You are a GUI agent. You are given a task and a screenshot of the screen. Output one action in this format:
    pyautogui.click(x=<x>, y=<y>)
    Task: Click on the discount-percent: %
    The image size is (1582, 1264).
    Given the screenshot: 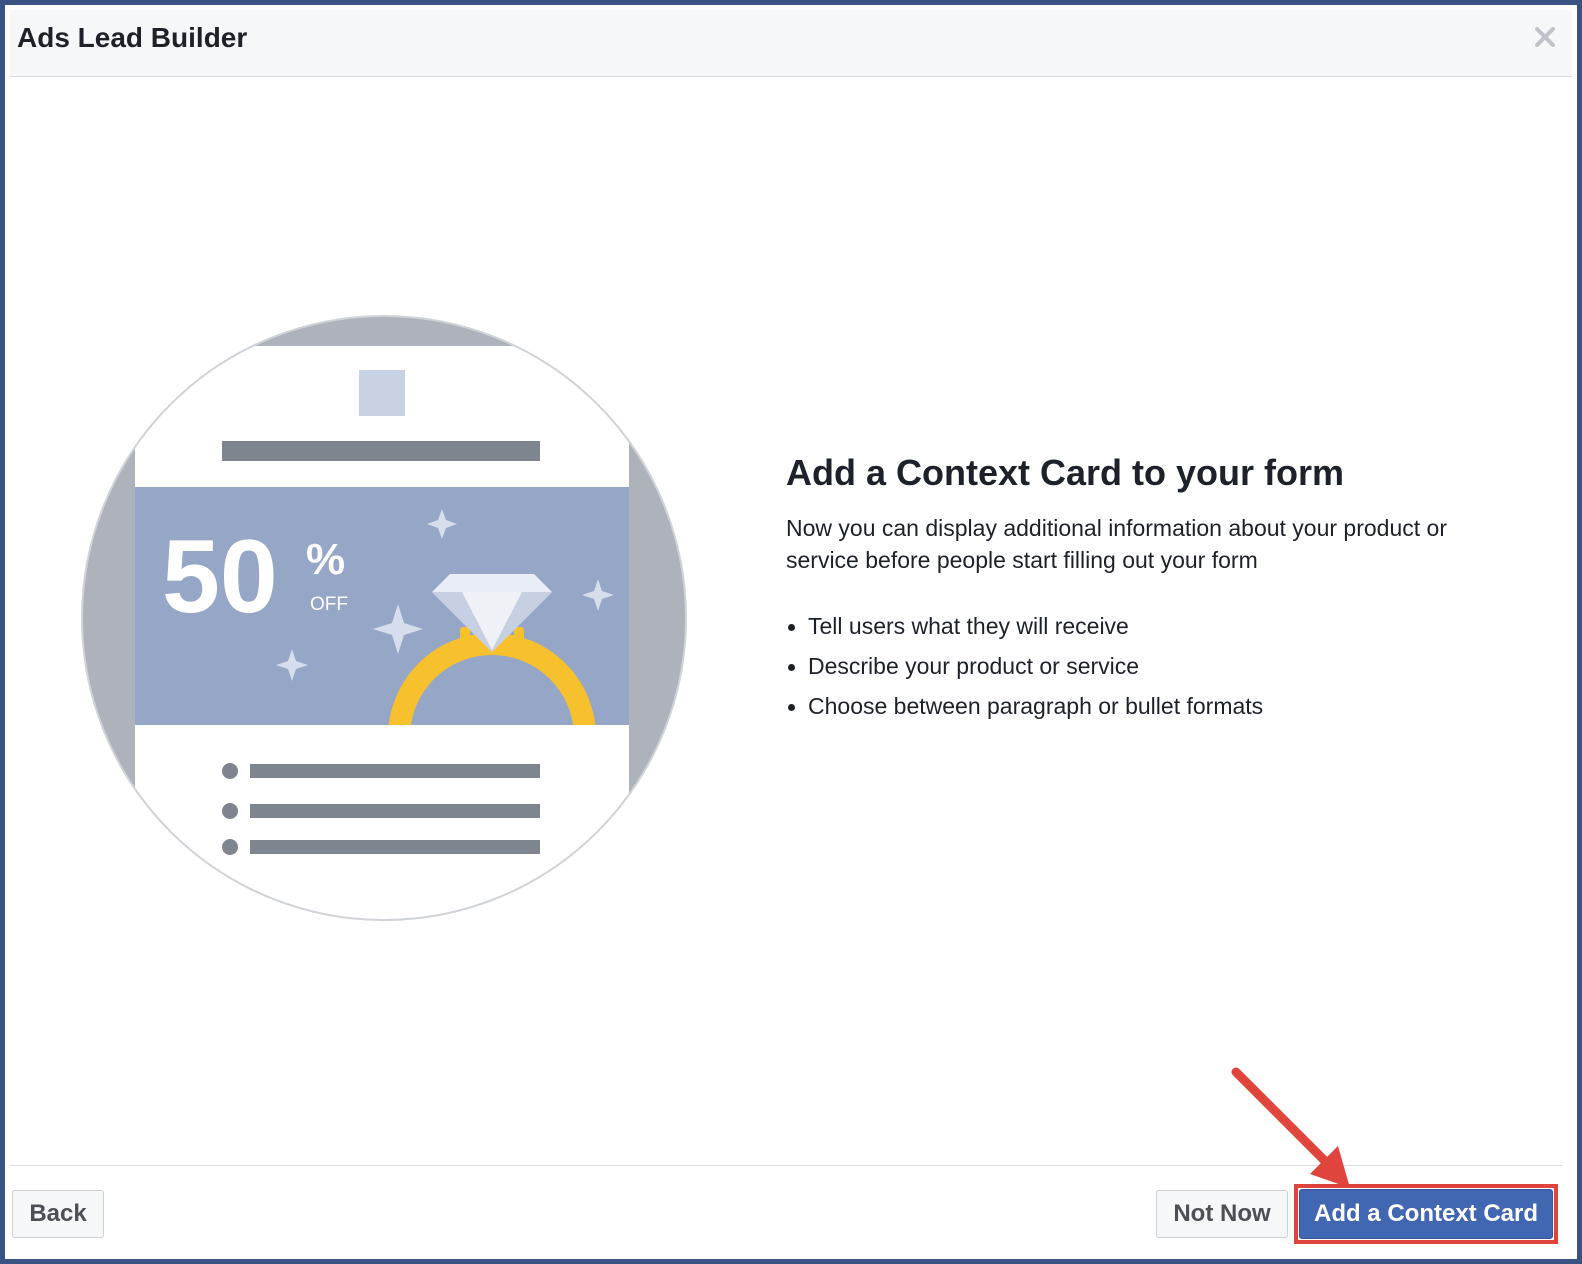 What is the action you would take?
    pyautogui.click(x=325, y=559)
    